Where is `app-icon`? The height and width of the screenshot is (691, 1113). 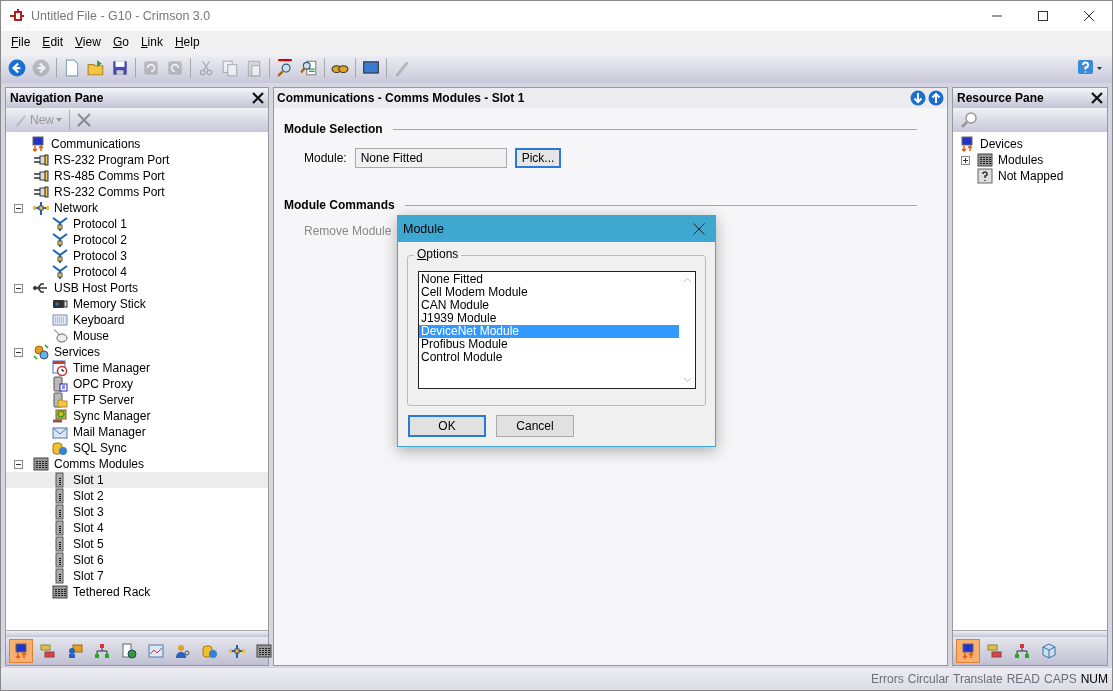
app-icon is located at coordinates (17, 16).